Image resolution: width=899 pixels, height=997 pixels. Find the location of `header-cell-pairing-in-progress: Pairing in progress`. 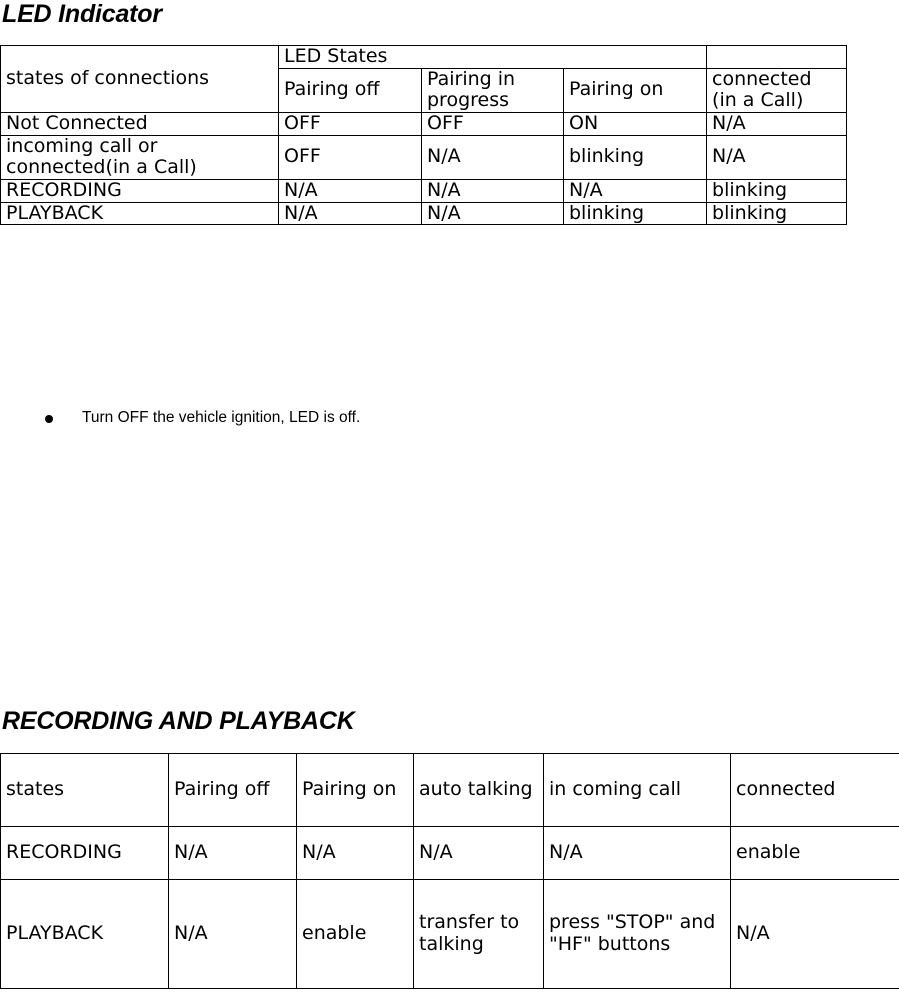

header-cell-pairing-in-progress: Pairing in progress is located at coordinates (492, 90).